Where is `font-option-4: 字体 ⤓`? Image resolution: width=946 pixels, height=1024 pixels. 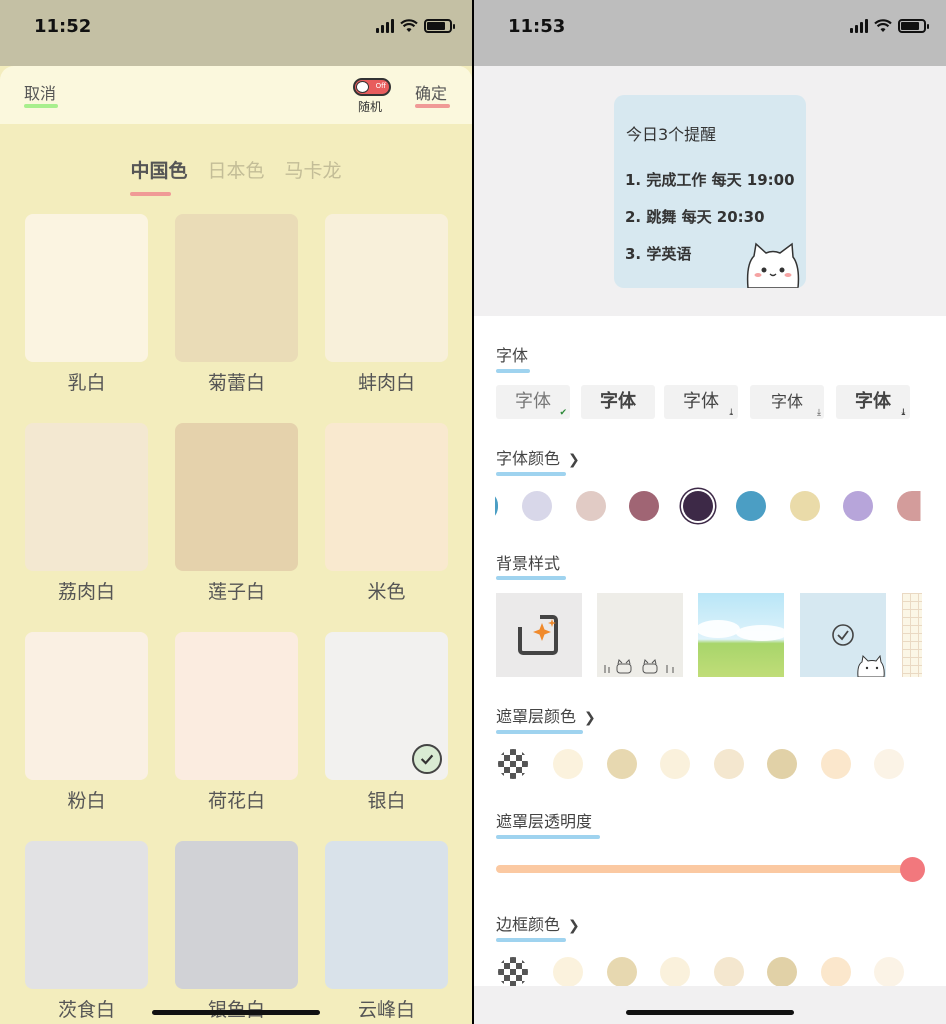
font-option-4: 字体 ⤓ is located at coordinates (787, 402).